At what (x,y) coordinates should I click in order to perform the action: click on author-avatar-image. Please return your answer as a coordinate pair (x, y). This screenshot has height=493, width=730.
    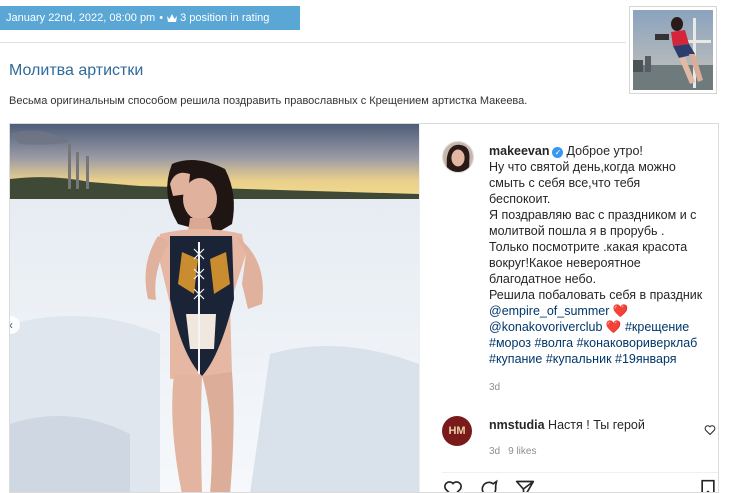
    Looking at the image, I should click on (458, 157).